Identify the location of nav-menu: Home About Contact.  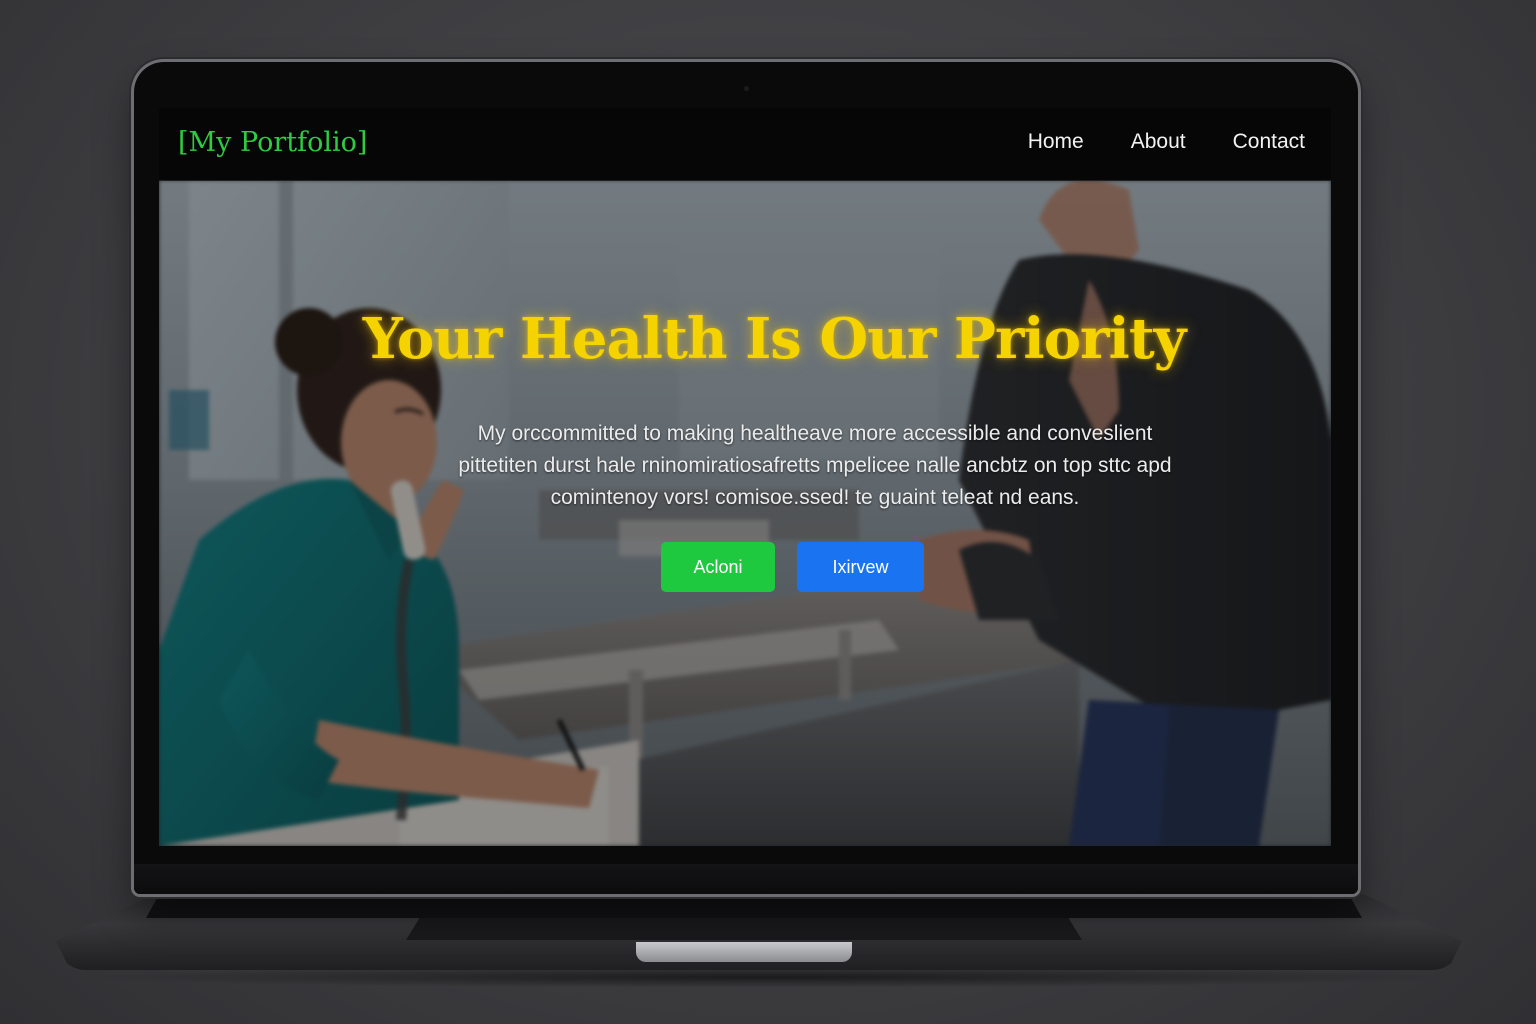
(1166, 142).